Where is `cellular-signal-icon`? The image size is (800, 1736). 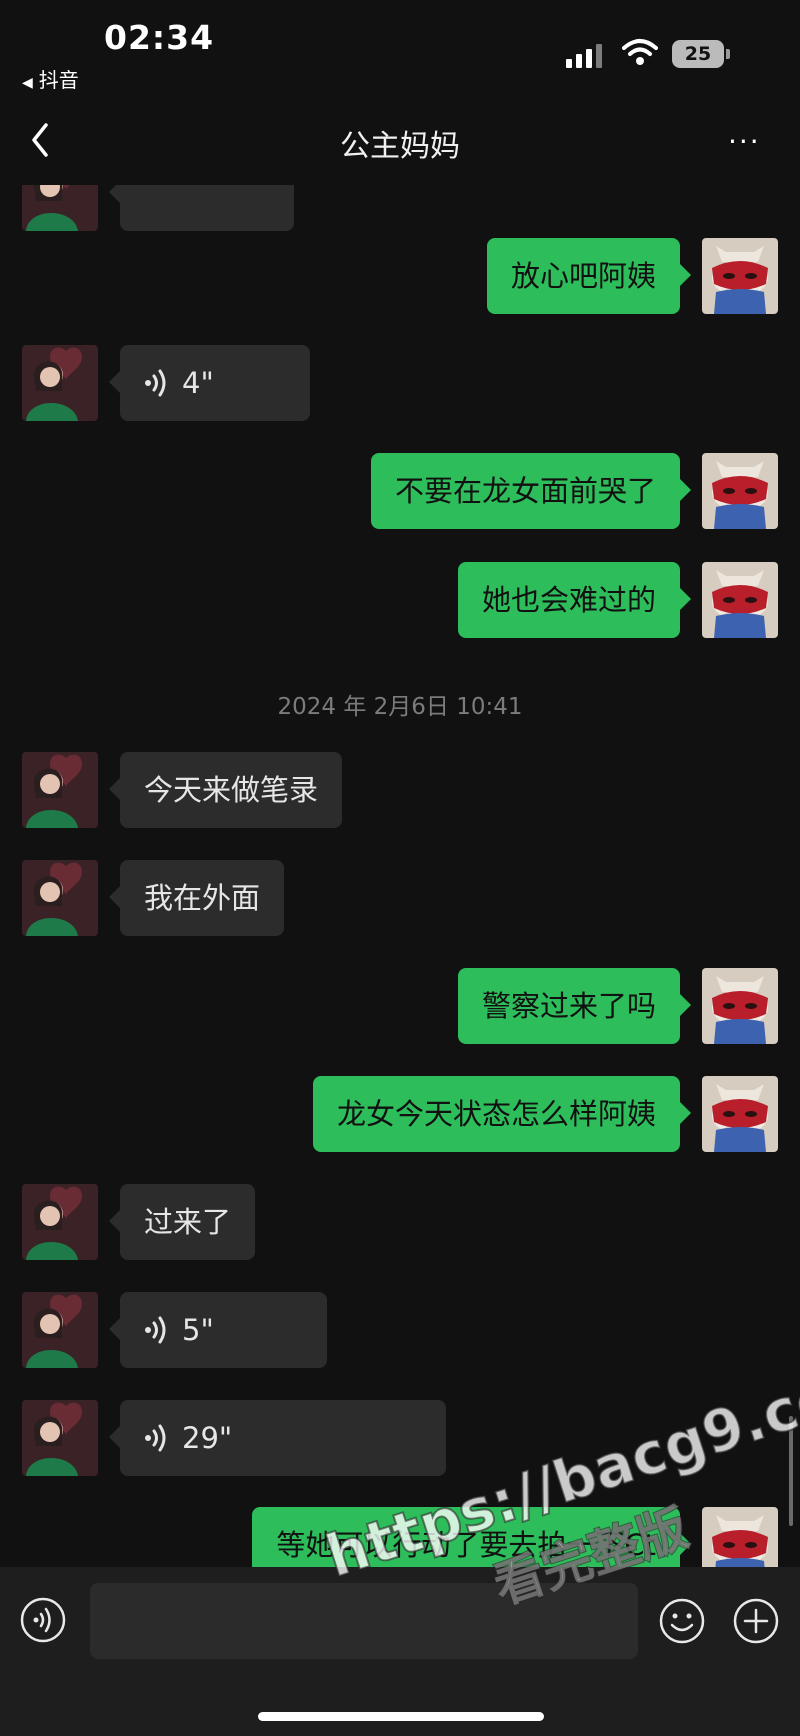 cellular-signal-icon is located at coordinates (586, 56).